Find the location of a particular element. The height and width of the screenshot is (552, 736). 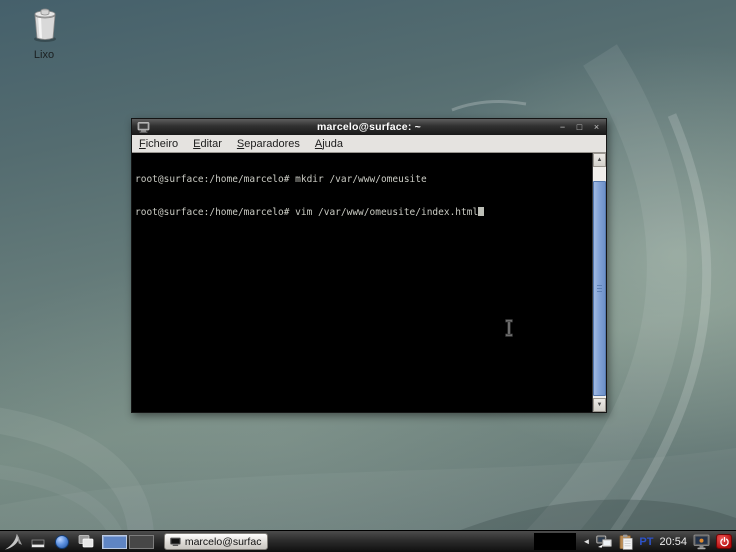

terminal-scrollbar: ▲ ▼ is located at coordinates (599, 282).